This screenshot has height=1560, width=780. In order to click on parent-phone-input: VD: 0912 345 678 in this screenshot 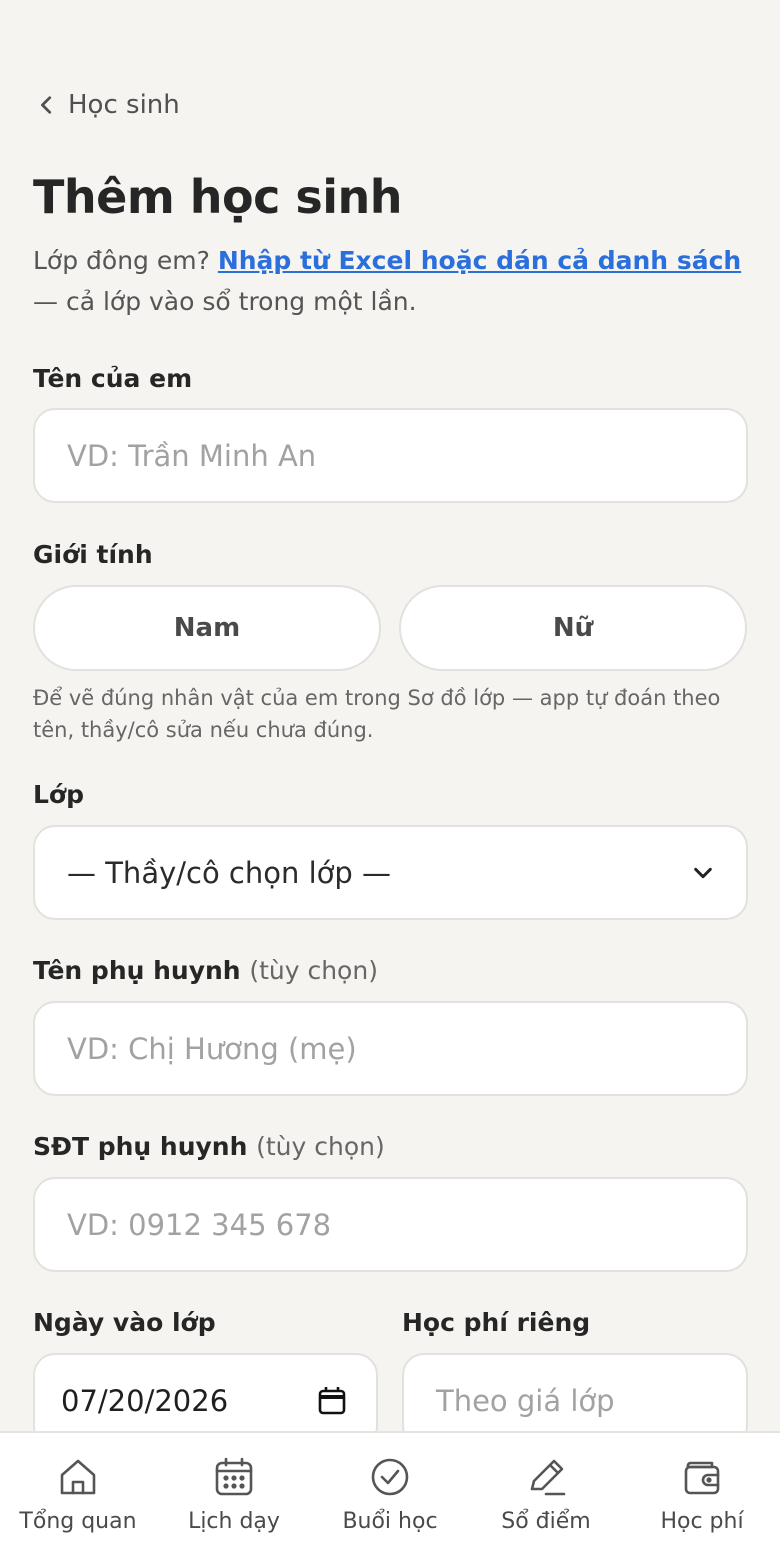, I will do `click(390, 1224)`.